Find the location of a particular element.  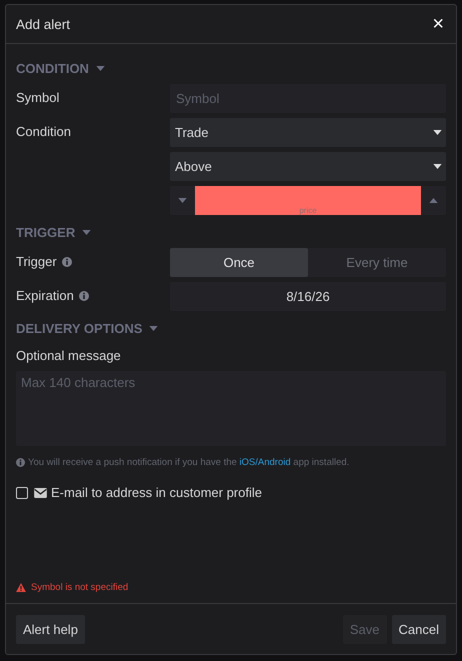

dialog-title: Add alert is located at coordinates (44, 24).